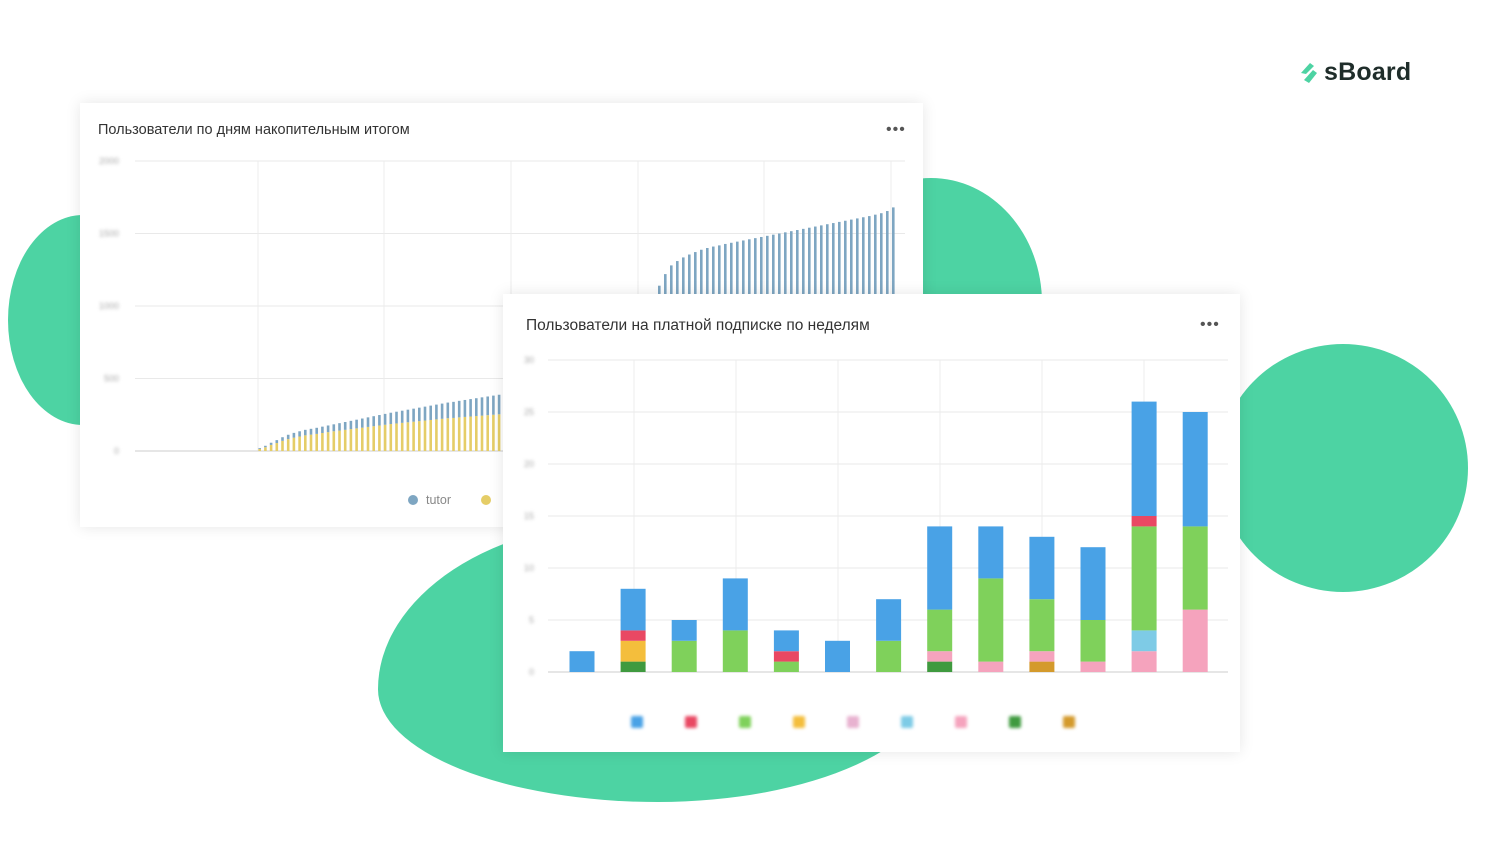 This screenshot has height=842, width=1500. I want to click on y-tick-label: 20, so click(529, 464).